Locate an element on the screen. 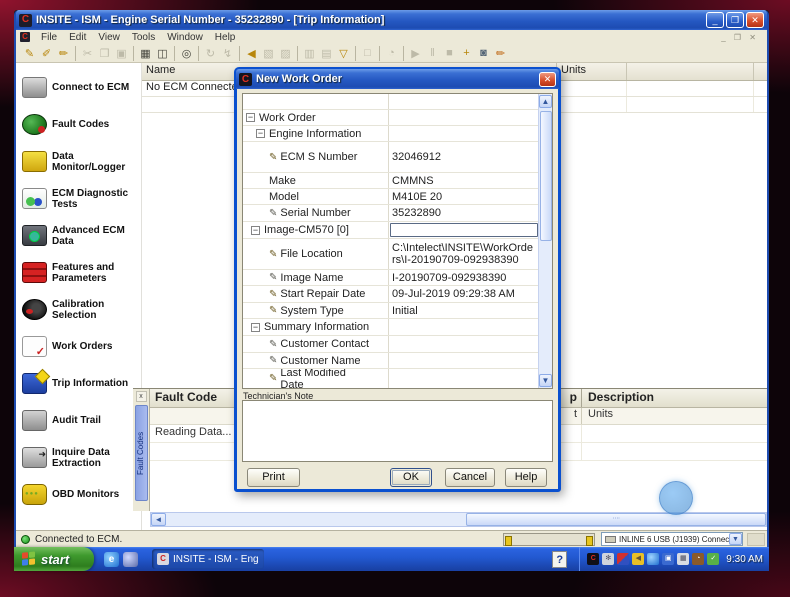  print-icon: ▦ is located at coordinates (145, 53).